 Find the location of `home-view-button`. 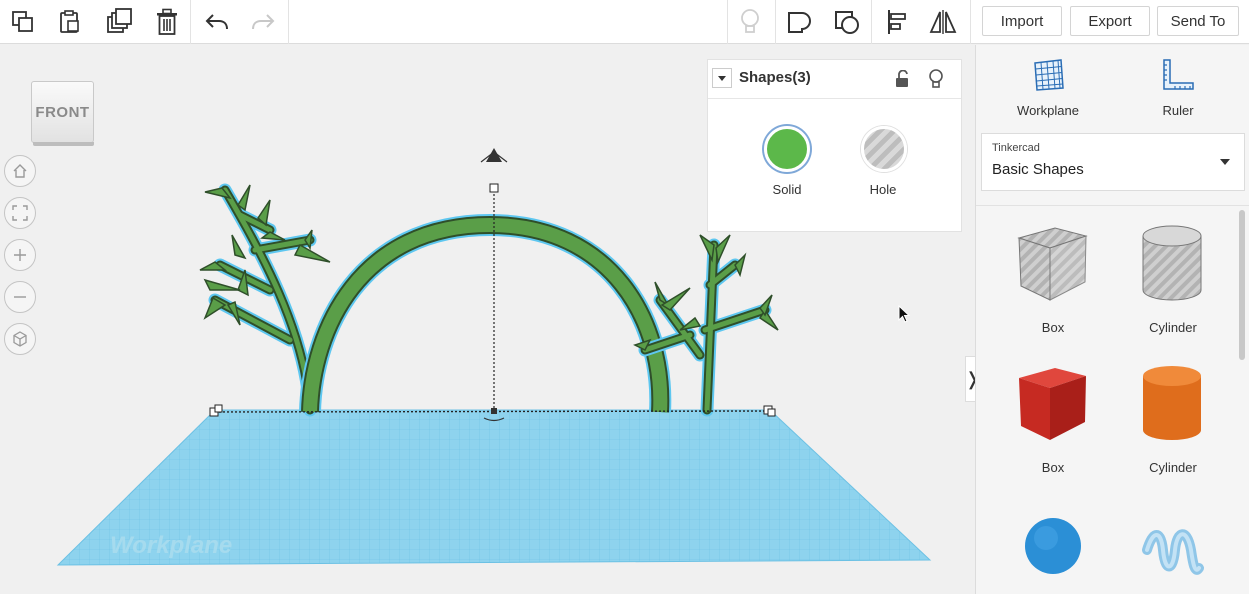

home-view-button is located at coordinates (20, 171).